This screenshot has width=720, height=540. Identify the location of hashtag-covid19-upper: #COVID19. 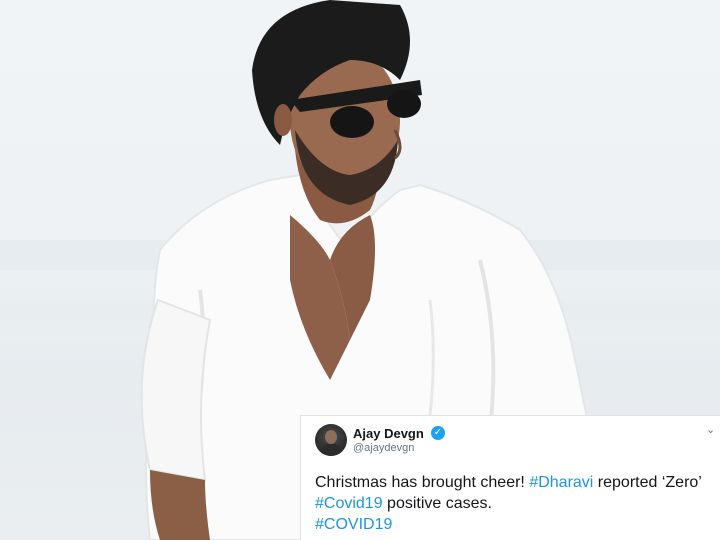
(353, 524).